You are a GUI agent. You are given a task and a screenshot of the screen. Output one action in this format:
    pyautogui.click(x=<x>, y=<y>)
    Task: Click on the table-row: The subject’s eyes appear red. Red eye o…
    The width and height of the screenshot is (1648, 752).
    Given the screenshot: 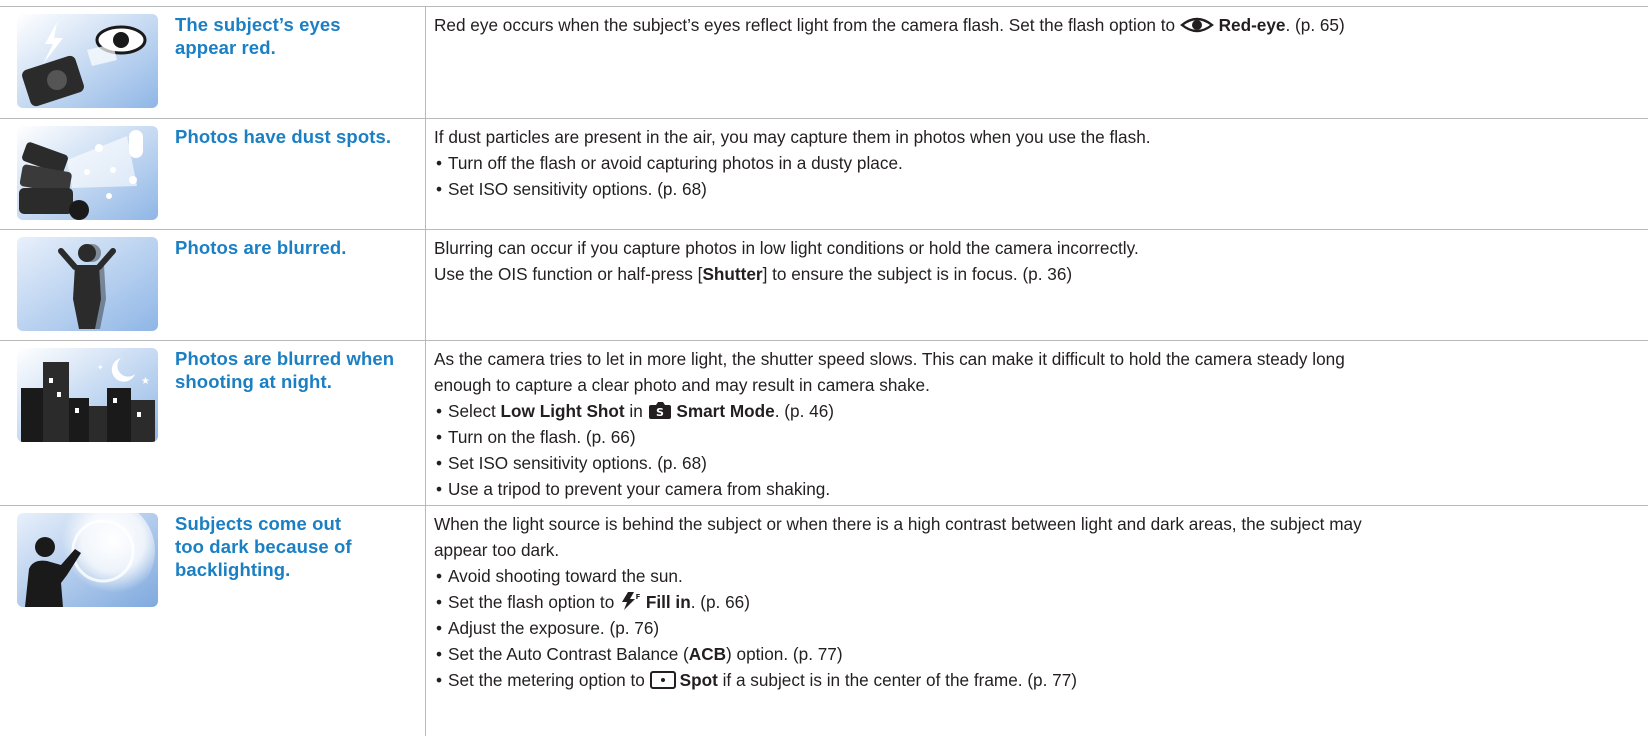 What is the action you would take?
    pyautogui.click(x=824, y=63)
    